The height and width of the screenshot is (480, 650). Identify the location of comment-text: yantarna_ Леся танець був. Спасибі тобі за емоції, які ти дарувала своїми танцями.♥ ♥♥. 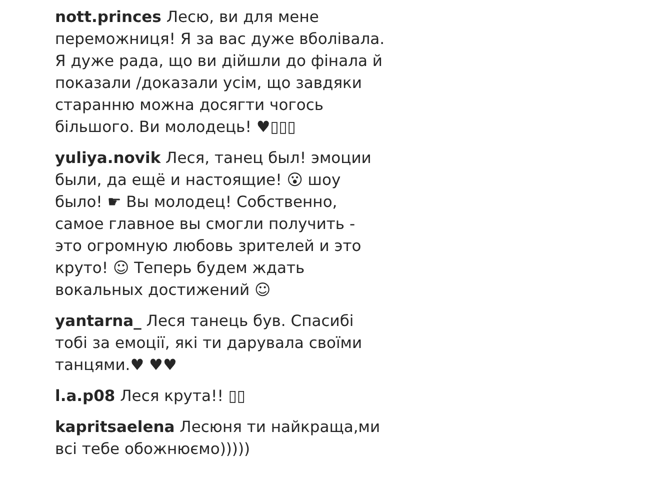
(209, 343).